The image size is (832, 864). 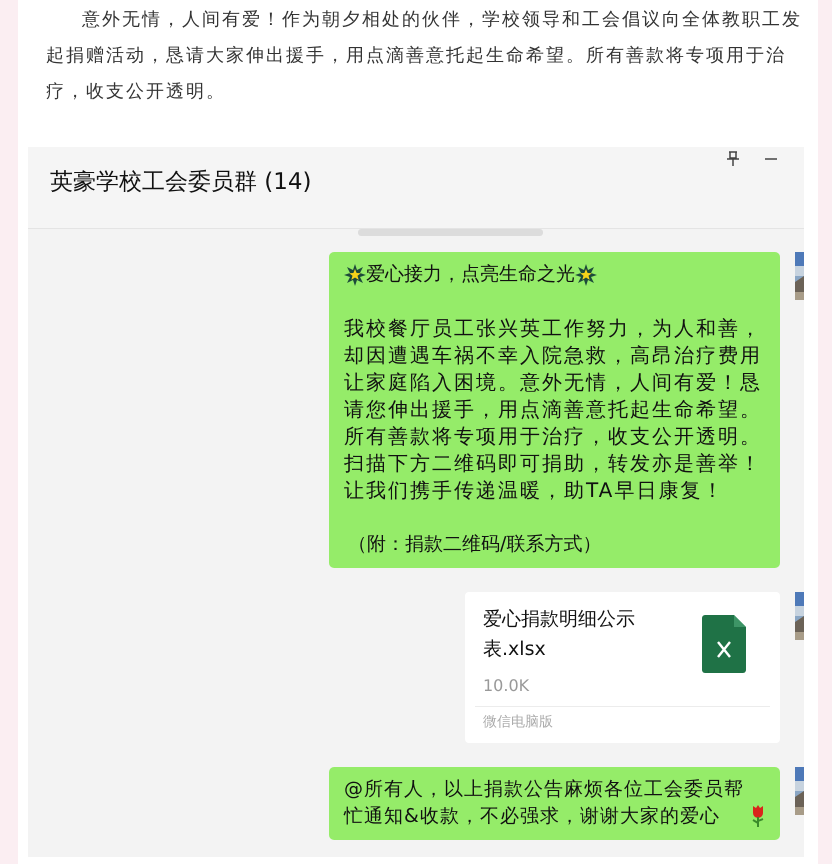 I want to click on file-card: 爱心捐款明细公示表.xlsx 10.0K 微信电脑版, so click(x=622, y=667).